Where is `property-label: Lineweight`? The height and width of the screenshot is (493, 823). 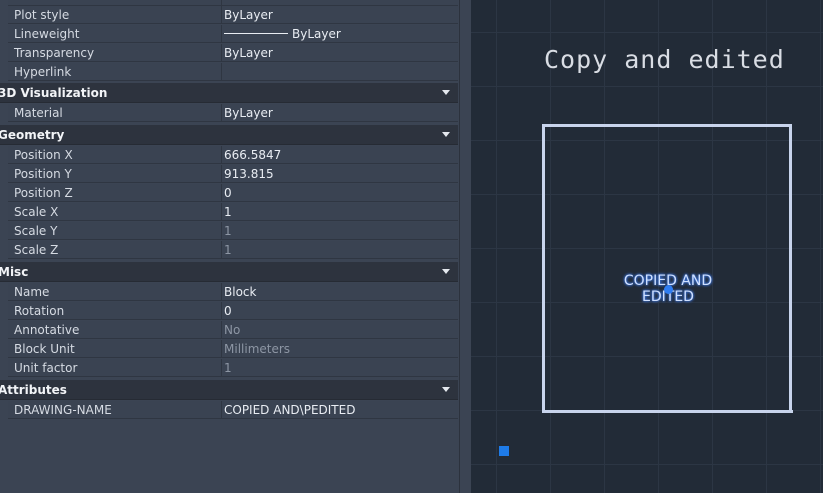 property-label: Lineweight is located at coordinates (47, 34).